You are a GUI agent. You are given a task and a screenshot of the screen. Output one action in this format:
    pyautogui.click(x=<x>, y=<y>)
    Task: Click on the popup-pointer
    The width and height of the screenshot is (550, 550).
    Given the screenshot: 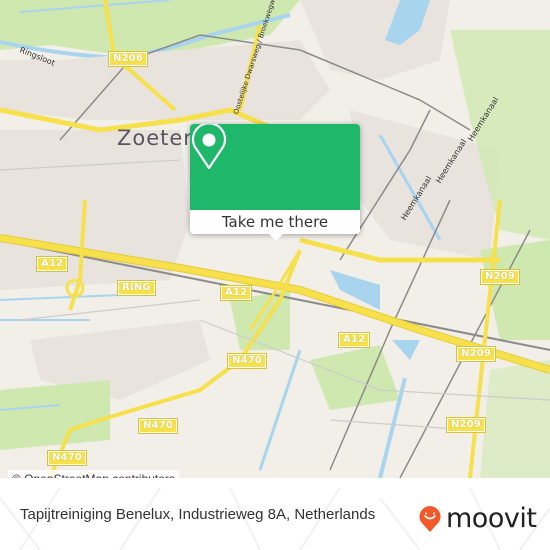 What is the action you would take?
    pyautogui.click(x=276, y=237)
    